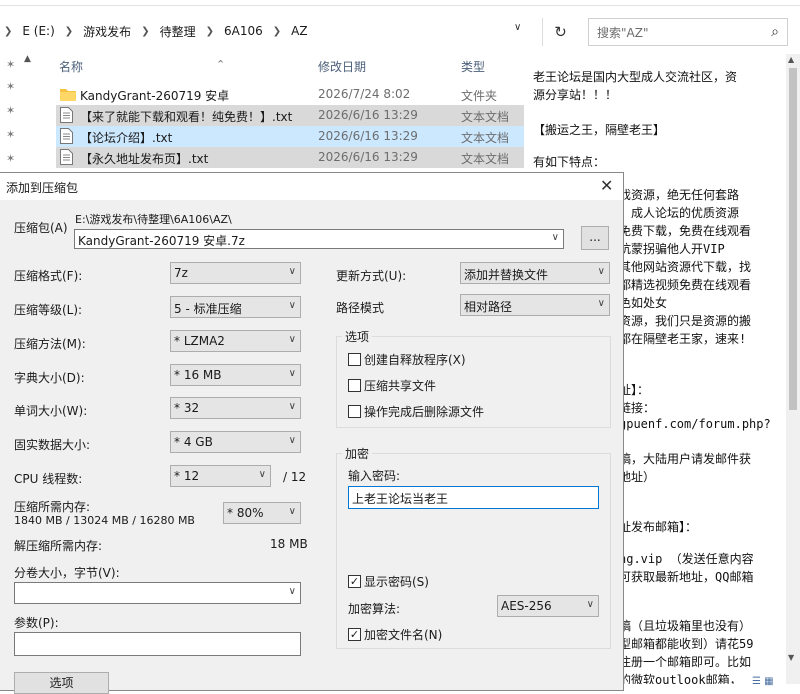 Image resolution: width=800 pixels, height=694 pixels. What do you see at coordinates (623, 32) in the screenshot?
I see `search-placeholder: 搜索"AZ"` at bounding box center [623, 32].